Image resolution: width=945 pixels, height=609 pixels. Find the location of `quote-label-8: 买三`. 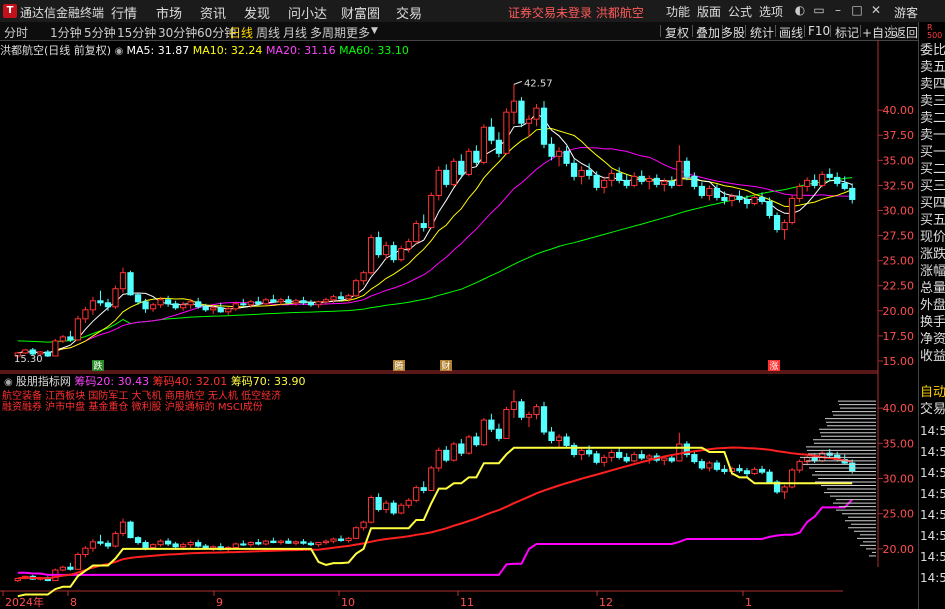

quote-label-8: 买三 is located at coordinates (932, 186).